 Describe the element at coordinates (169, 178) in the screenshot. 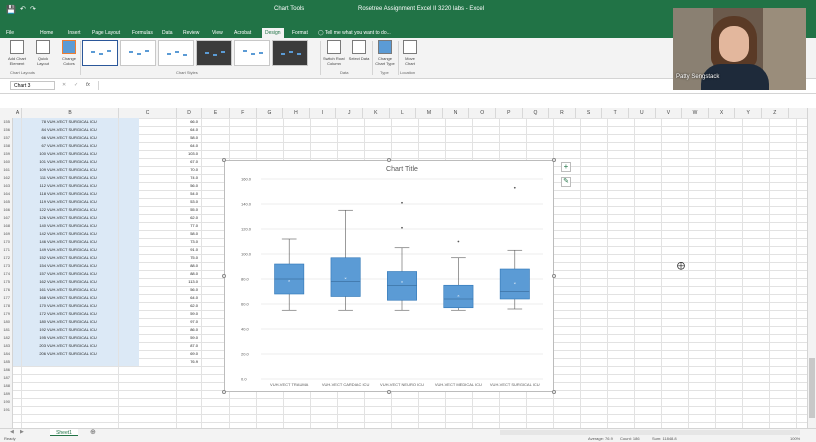

I see `cell: 74.0` at that location.